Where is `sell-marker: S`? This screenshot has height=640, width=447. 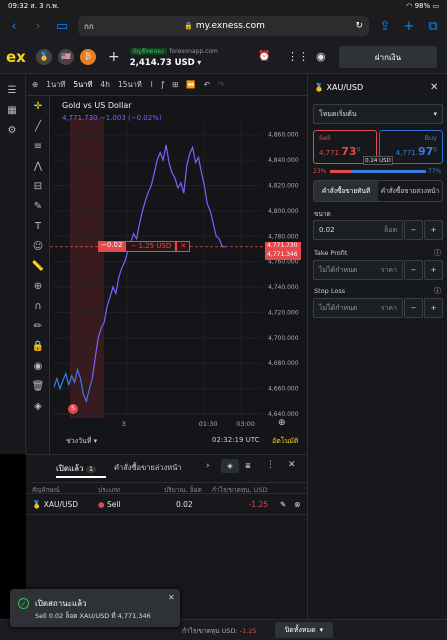 sell-marker: S is located at coordinates (73, 409).